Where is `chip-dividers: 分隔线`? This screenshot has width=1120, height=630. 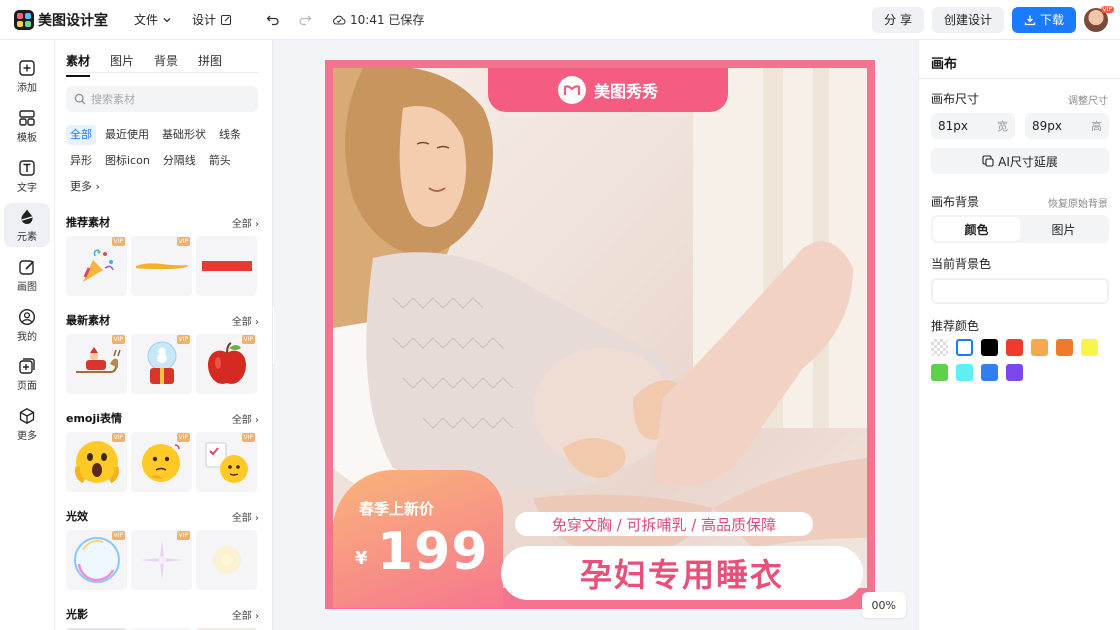 chip-dividers: 分隔线 is located at coordinates (179, 161).